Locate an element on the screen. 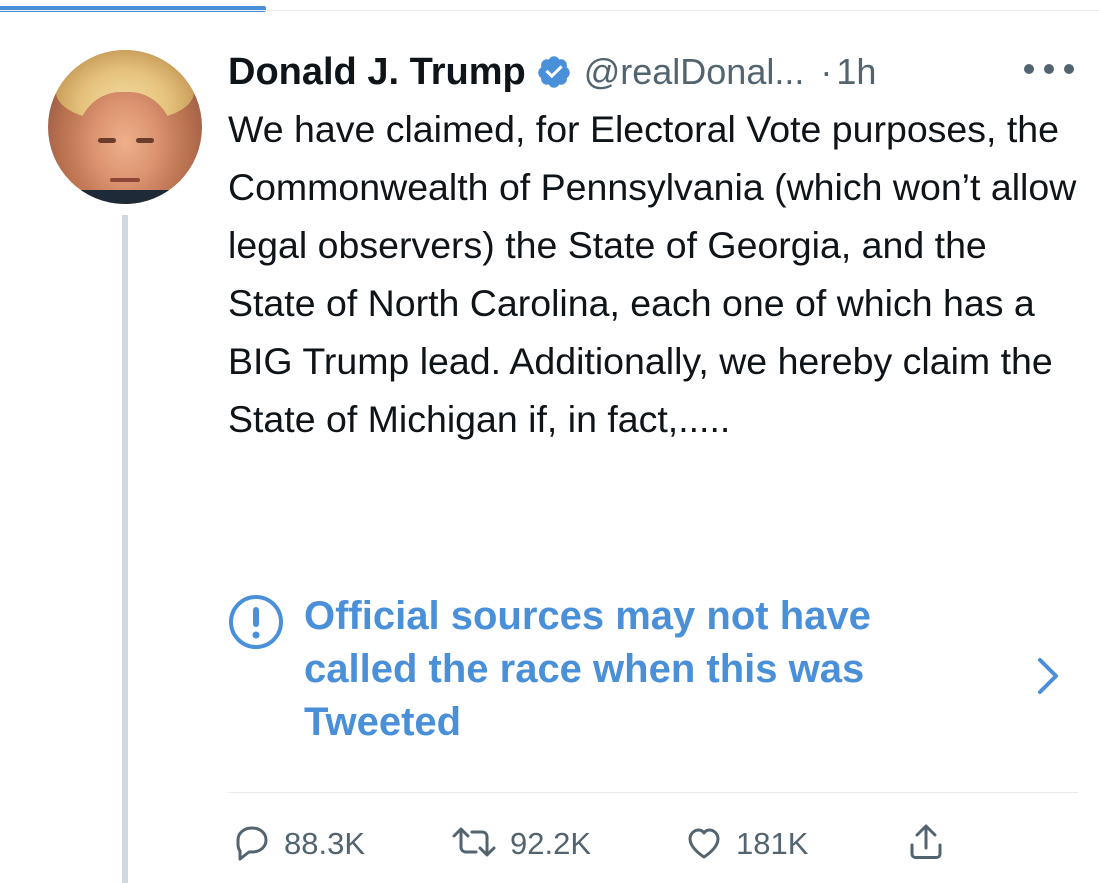 This screenshot has height=883, width=1099. chevron-right-icon is located at coordinates (1049, 676).